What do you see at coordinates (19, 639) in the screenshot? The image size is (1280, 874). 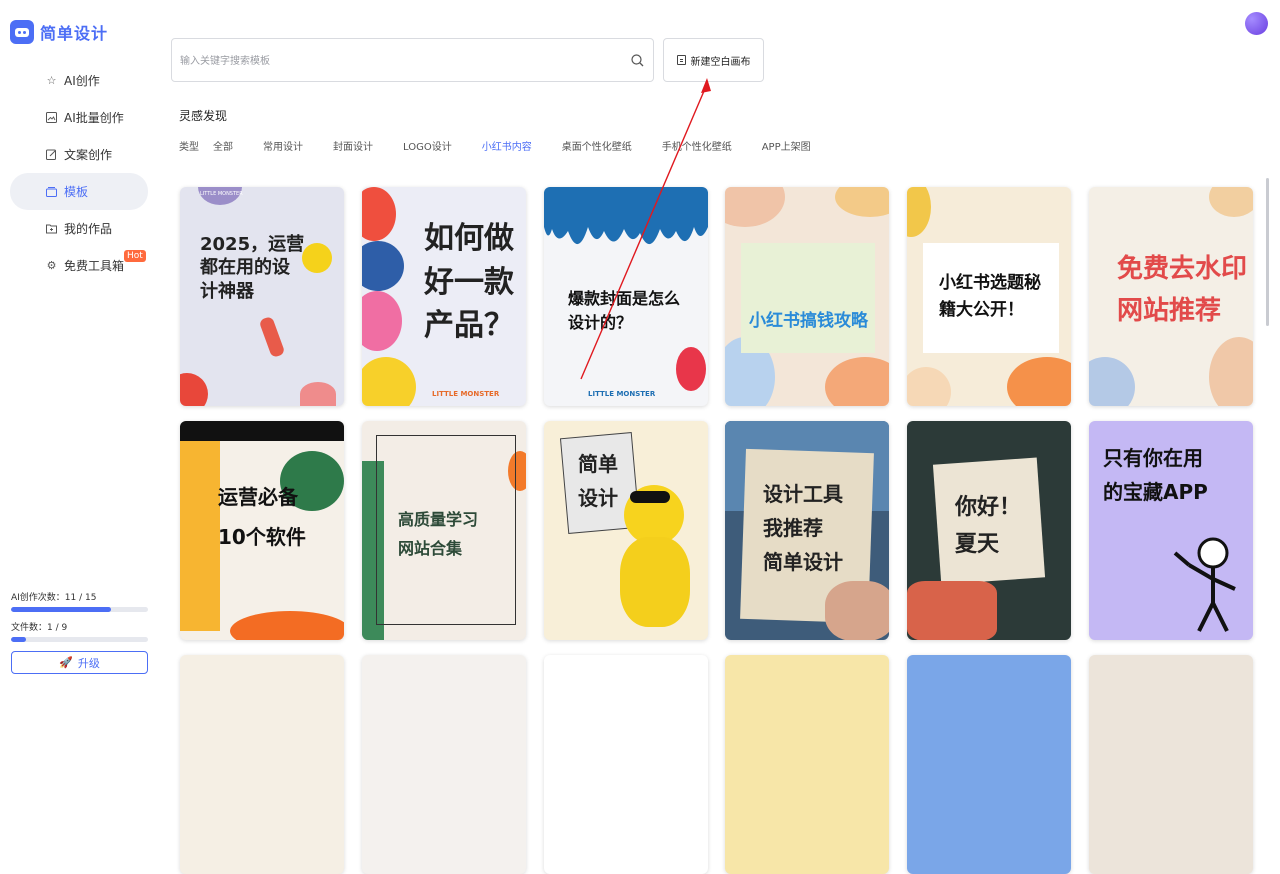 I see `file-quota-bar-fill` at bounding box center [19, 639].